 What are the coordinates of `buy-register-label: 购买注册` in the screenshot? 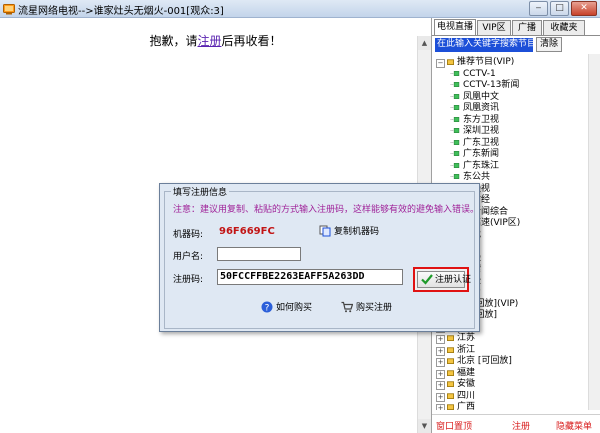 It's located at (374, 308).